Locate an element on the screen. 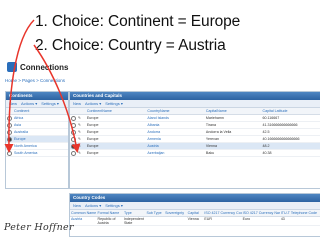  column-header-capital-latitude: Capital Latitude is located at coordinates (290, 111).